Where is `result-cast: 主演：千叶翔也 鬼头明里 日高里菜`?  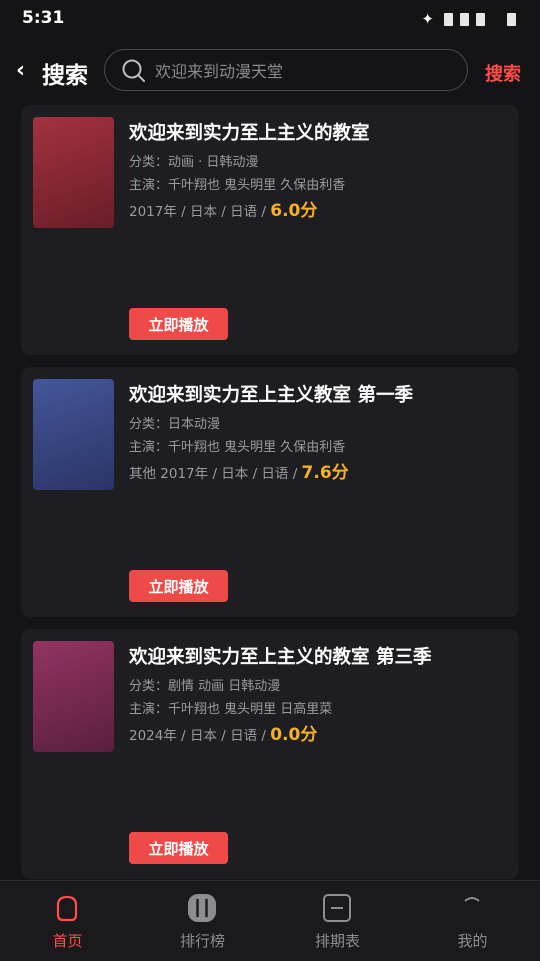
result-cast: 主演：千叶翔也 鬼头明里 日高里菜 is located at coordinates (231, 709).